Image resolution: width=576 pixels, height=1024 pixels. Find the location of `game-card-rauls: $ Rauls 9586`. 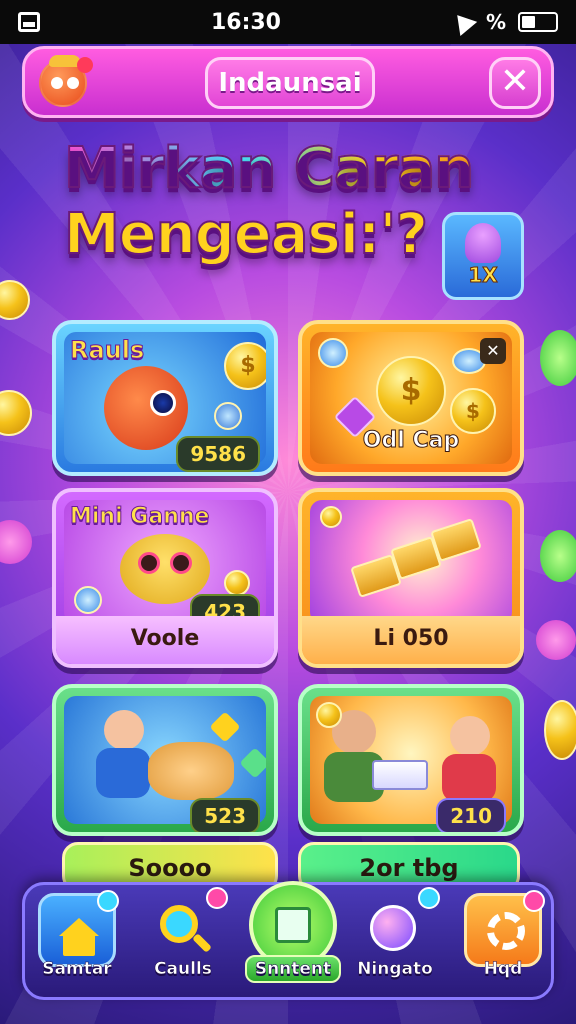

game-card-rauls: $ Rauls 9586 is located at coordinates (165, 398).